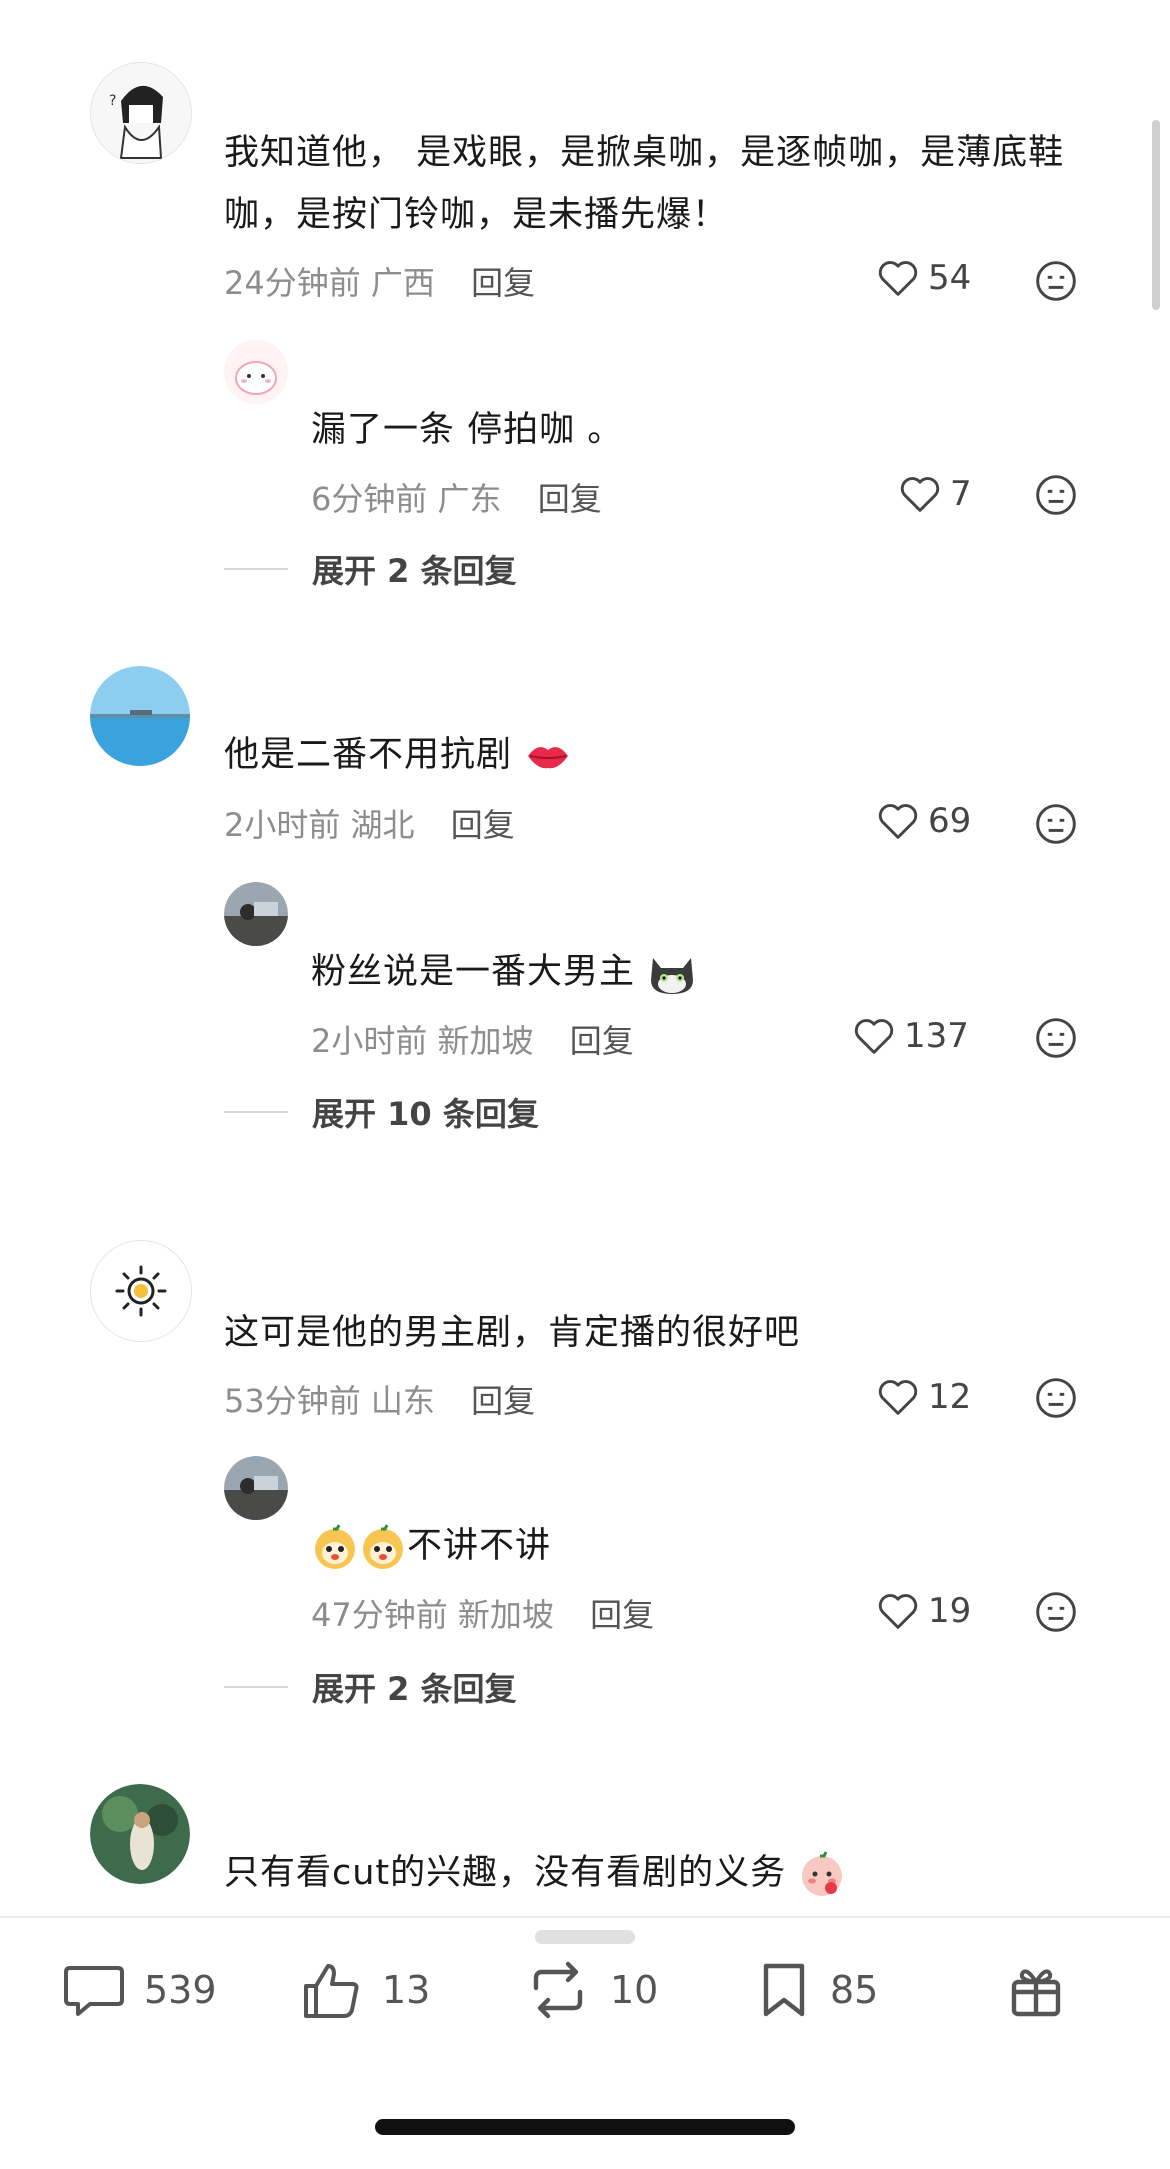 This screenshot has width=1170, height=2169. What do you see at coordinates (672, 976) in the screenshot?
I see `cat-face-icon` at bounding box center [672, 976].